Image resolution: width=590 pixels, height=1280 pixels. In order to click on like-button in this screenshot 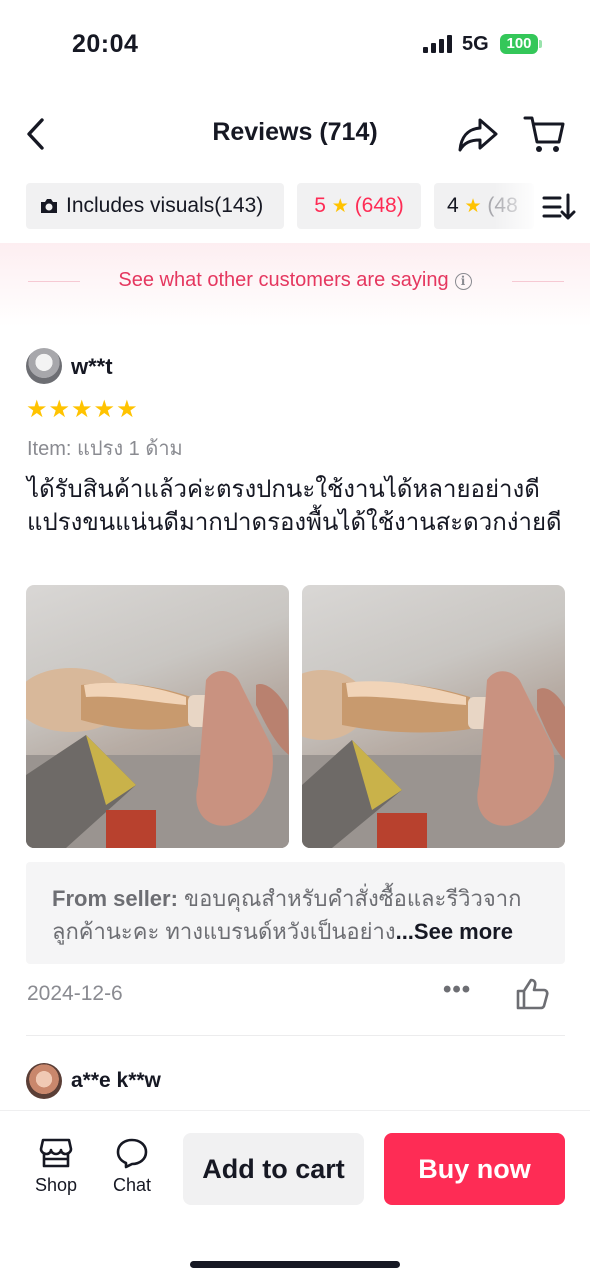, I will do `click(532, 994)`.